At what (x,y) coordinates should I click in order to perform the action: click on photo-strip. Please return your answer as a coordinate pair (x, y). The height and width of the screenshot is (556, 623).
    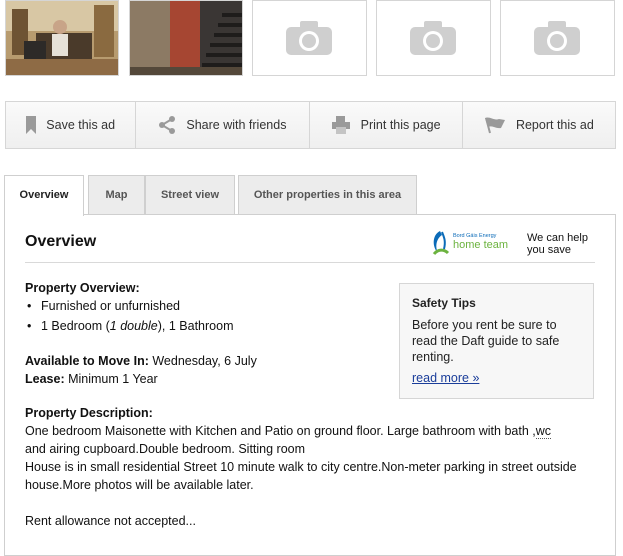
    Looking at the image, I should click on (311, 38).